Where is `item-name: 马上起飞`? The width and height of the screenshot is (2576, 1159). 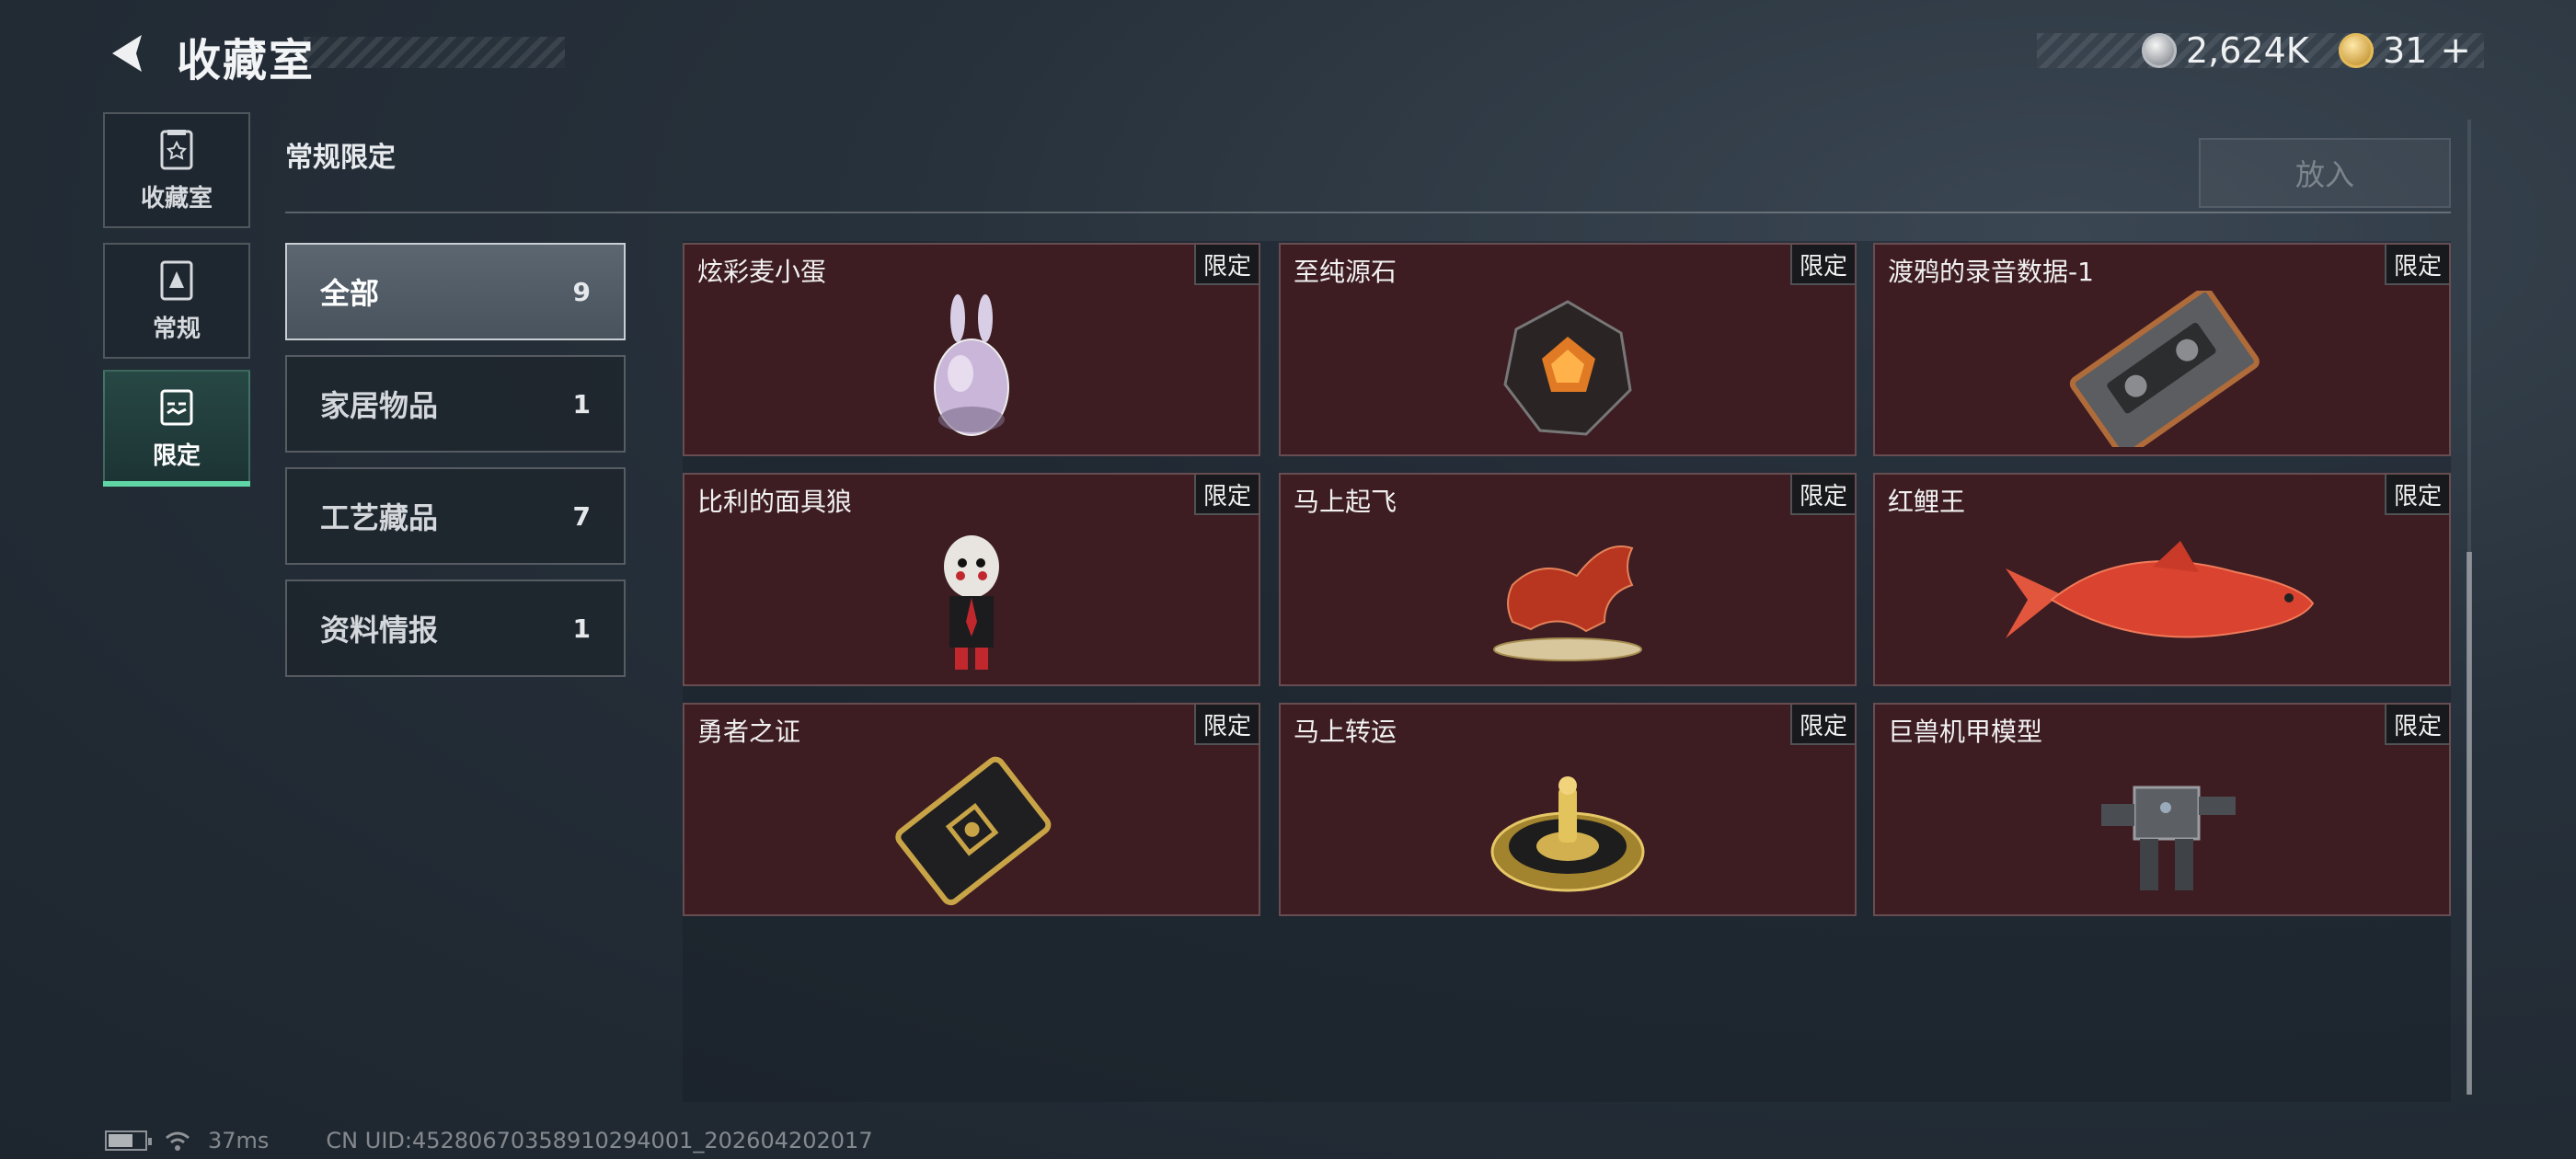
item-name: 马上起飞 is located at coordinates (1345, 502).